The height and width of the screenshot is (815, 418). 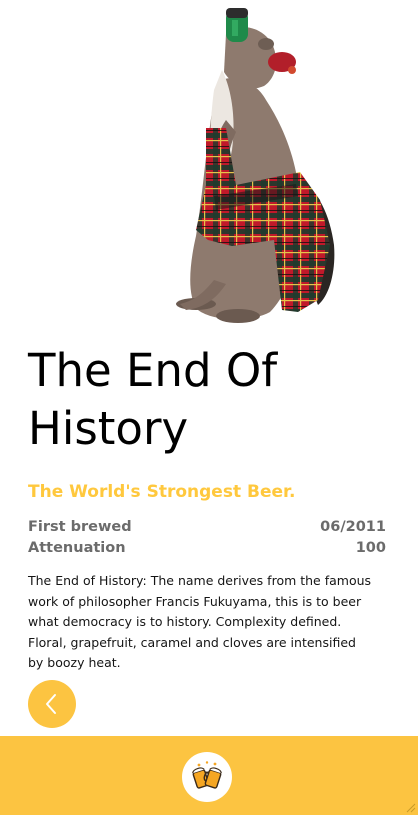 I want to click on beer-stats: First brewed 06/2011 Attenuation 100, so click(x=207, y=538).